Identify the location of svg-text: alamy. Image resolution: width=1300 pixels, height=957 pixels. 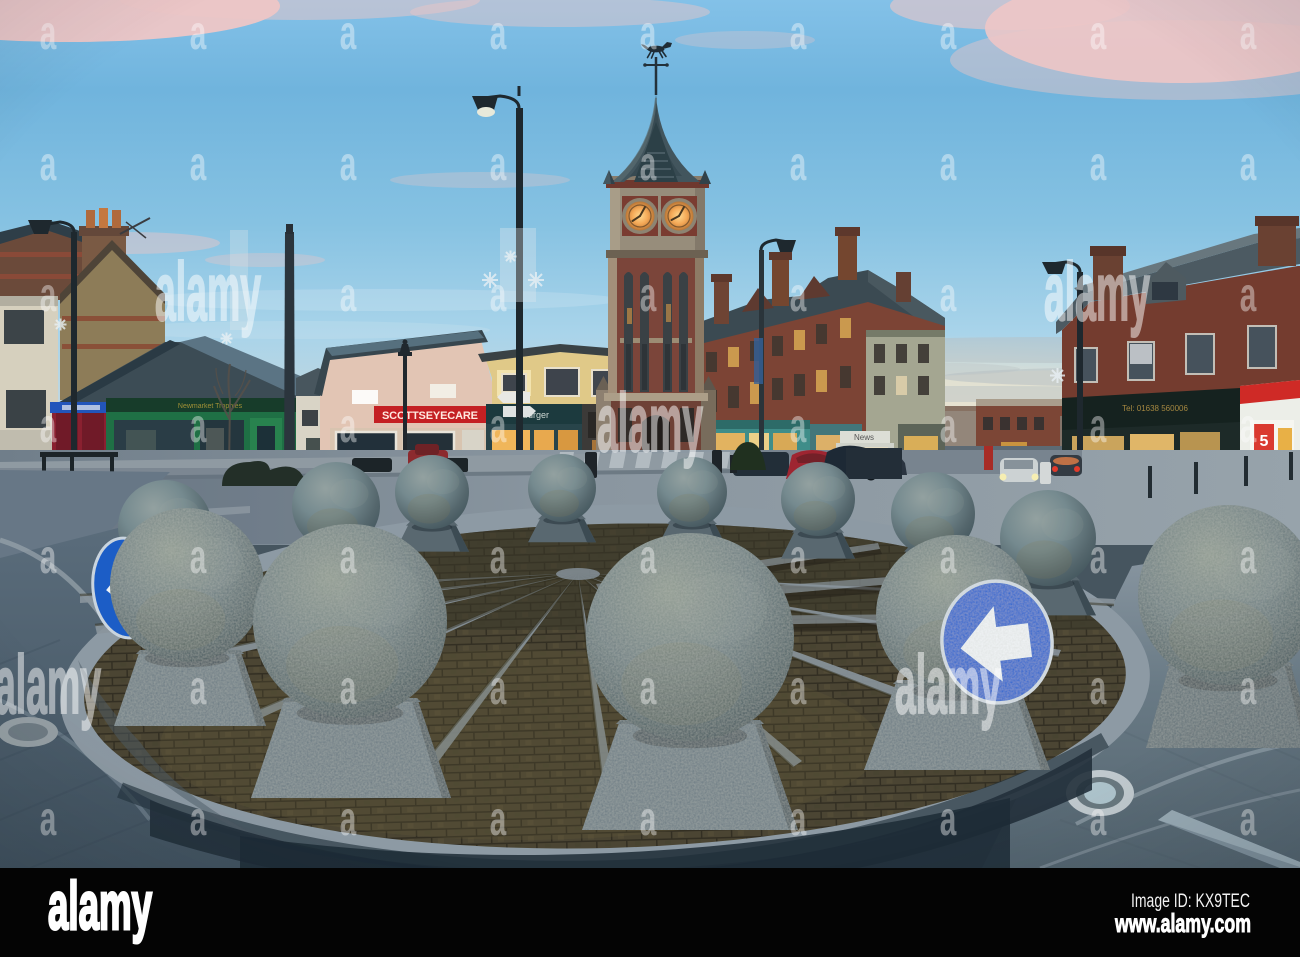
(100, 906).